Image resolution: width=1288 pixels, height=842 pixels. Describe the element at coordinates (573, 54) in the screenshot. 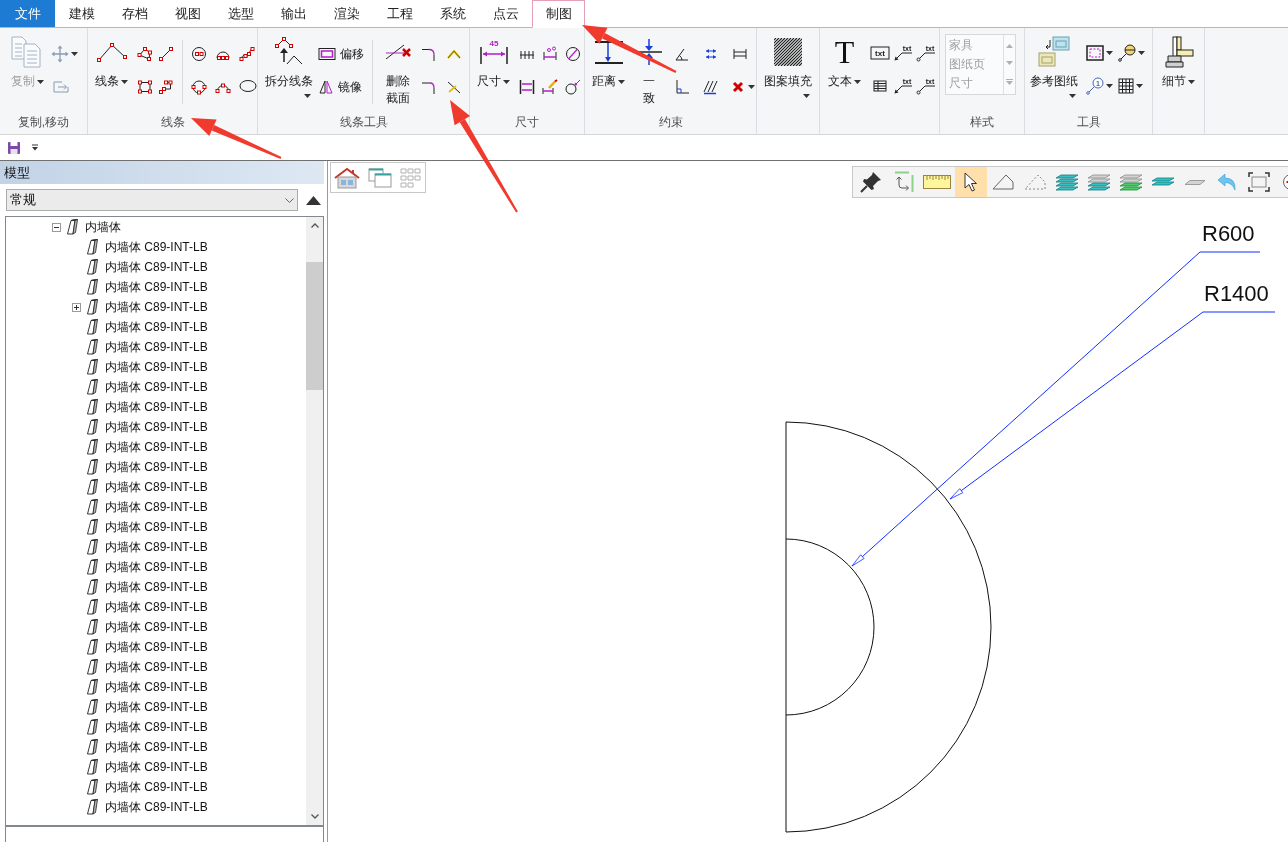

I see `diameter-icon` at that location.